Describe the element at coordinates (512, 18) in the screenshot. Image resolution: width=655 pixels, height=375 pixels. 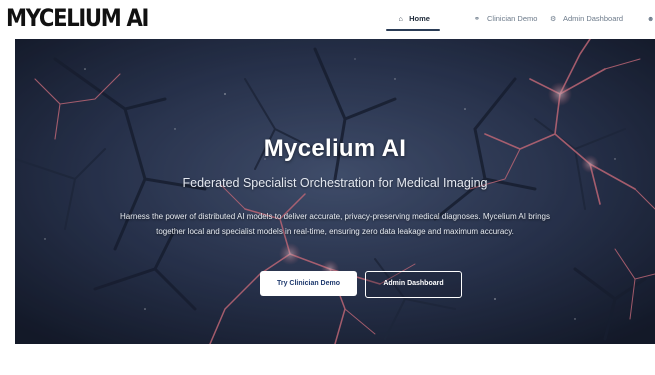
I see `nav-clinician-label: Clinician Demo` at that location.